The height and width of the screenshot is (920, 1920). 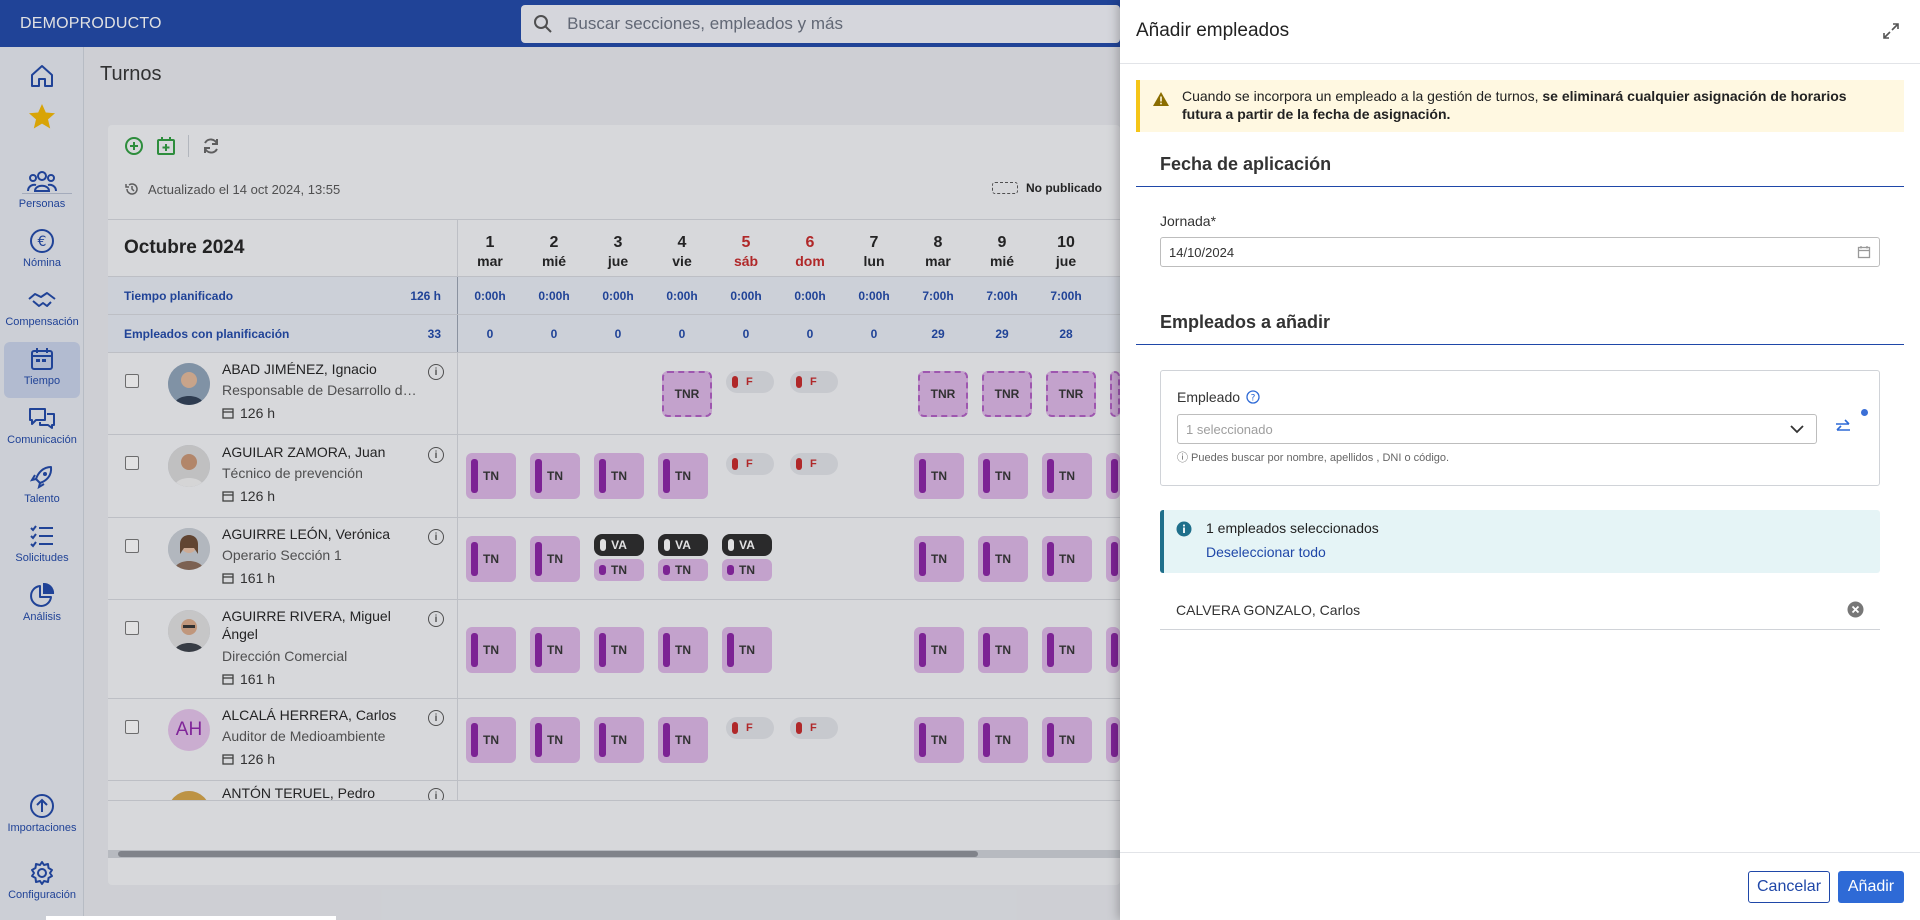 What do you see at coordinates (1292, 528) in the screenshot?
I see `selected-count: 1 empleados seleccionados` at bounding box center [1292, 528].